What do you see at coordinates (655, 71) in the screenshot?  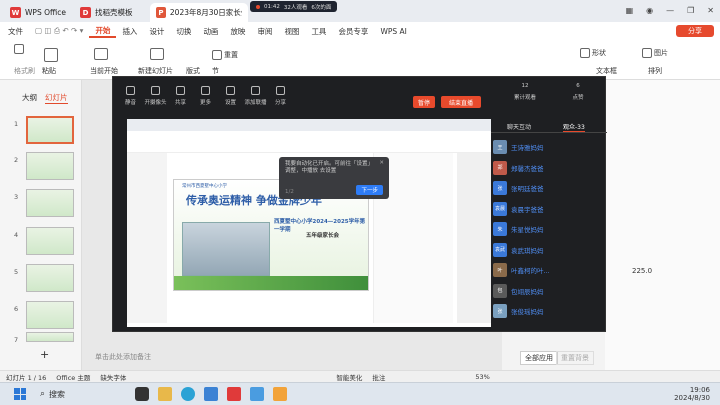 I see `arrange-button: 排列` at bounding box center [655, 71].